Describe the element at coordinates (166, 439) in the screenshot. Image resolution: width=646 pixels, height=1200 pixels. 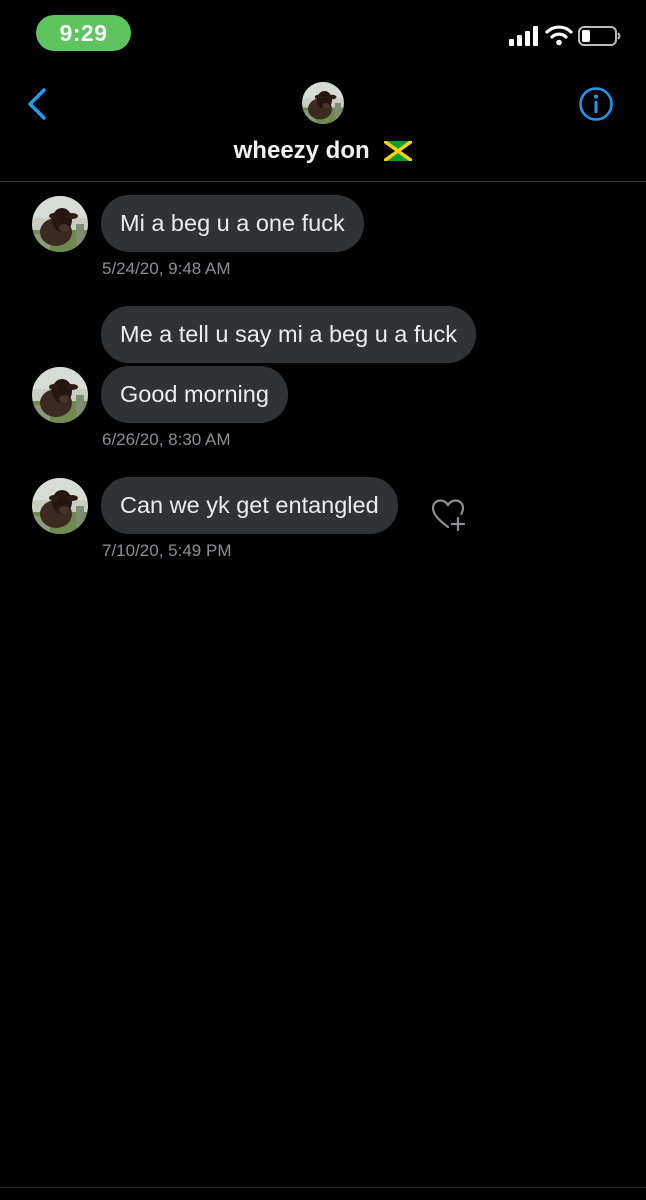
I see `message-timestamp: 6/26/20, 8:30 AM` at that location.